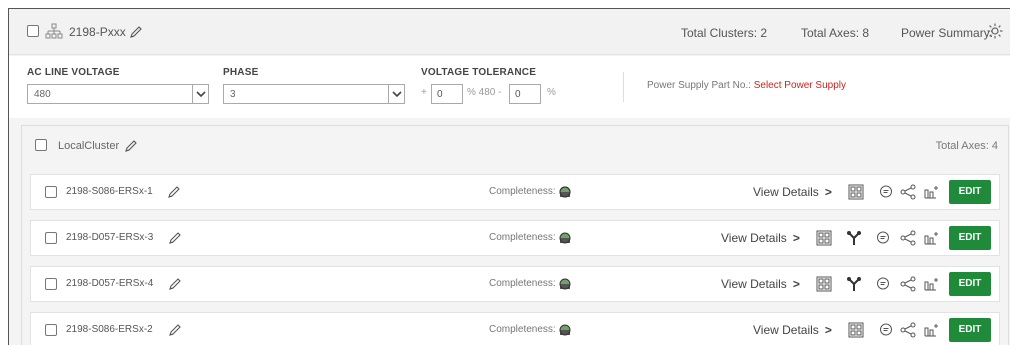 Image resolution: width=1010 pixels, height=345 pixels. Describe the element at coordinates (835, 33) in the screenshot. I see `total-axes: Total Axes: 8` at that location.